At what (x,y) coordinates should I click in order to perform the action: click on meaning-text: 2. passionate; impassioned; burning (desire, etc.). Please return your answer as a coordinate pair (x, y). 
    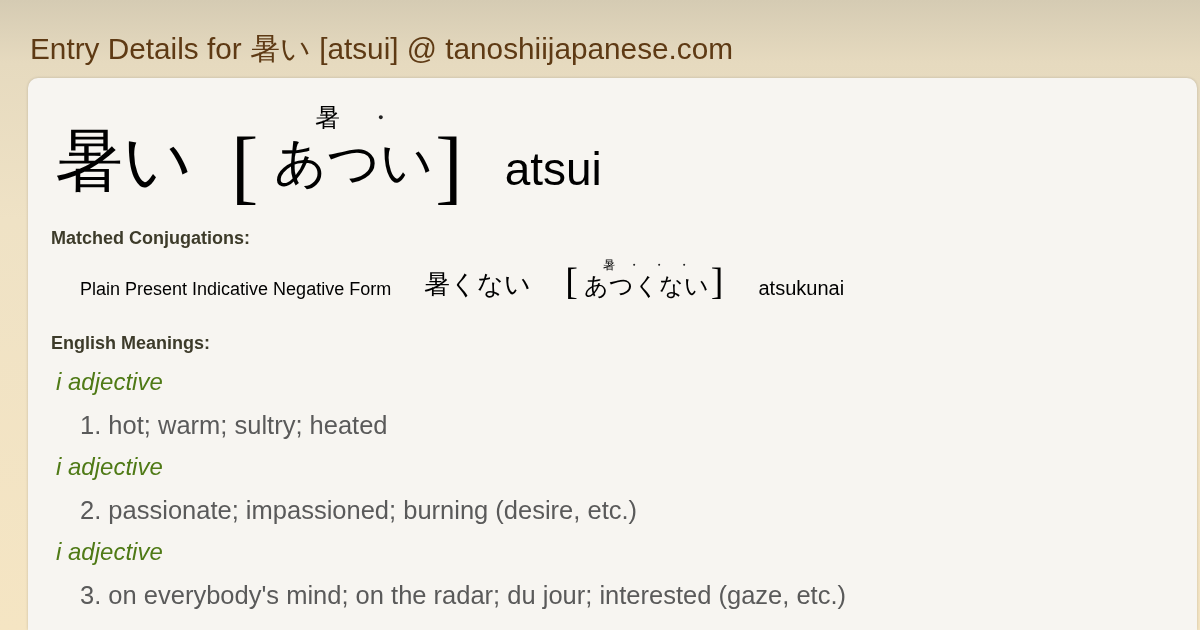
    Looking at the image, I should click on (359, 510).